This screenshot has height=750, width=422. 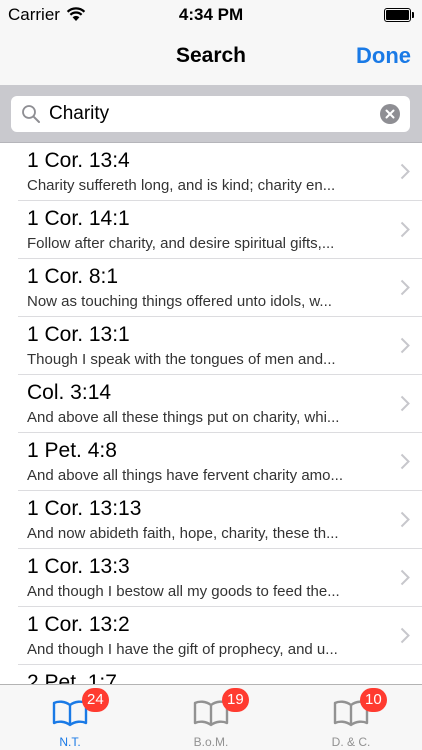 What do you see at coordinates (70, 742) in the screenshot?
I see `tab-label: N.T.` at bounding box center [70, 742].